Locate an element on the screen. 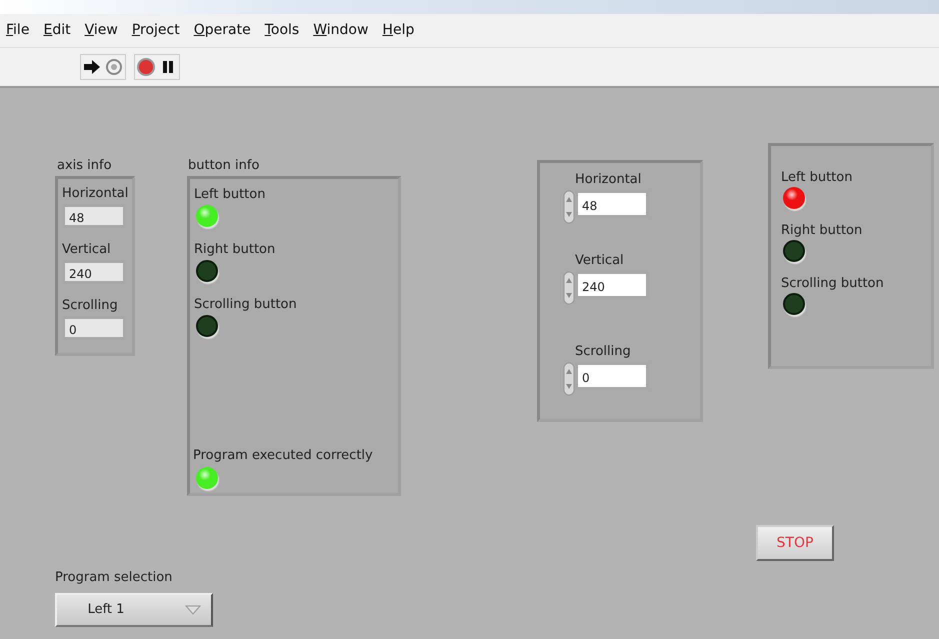 This screenshot has width=939, height=639. group-label: axis info is located at coordinates (84, 166).